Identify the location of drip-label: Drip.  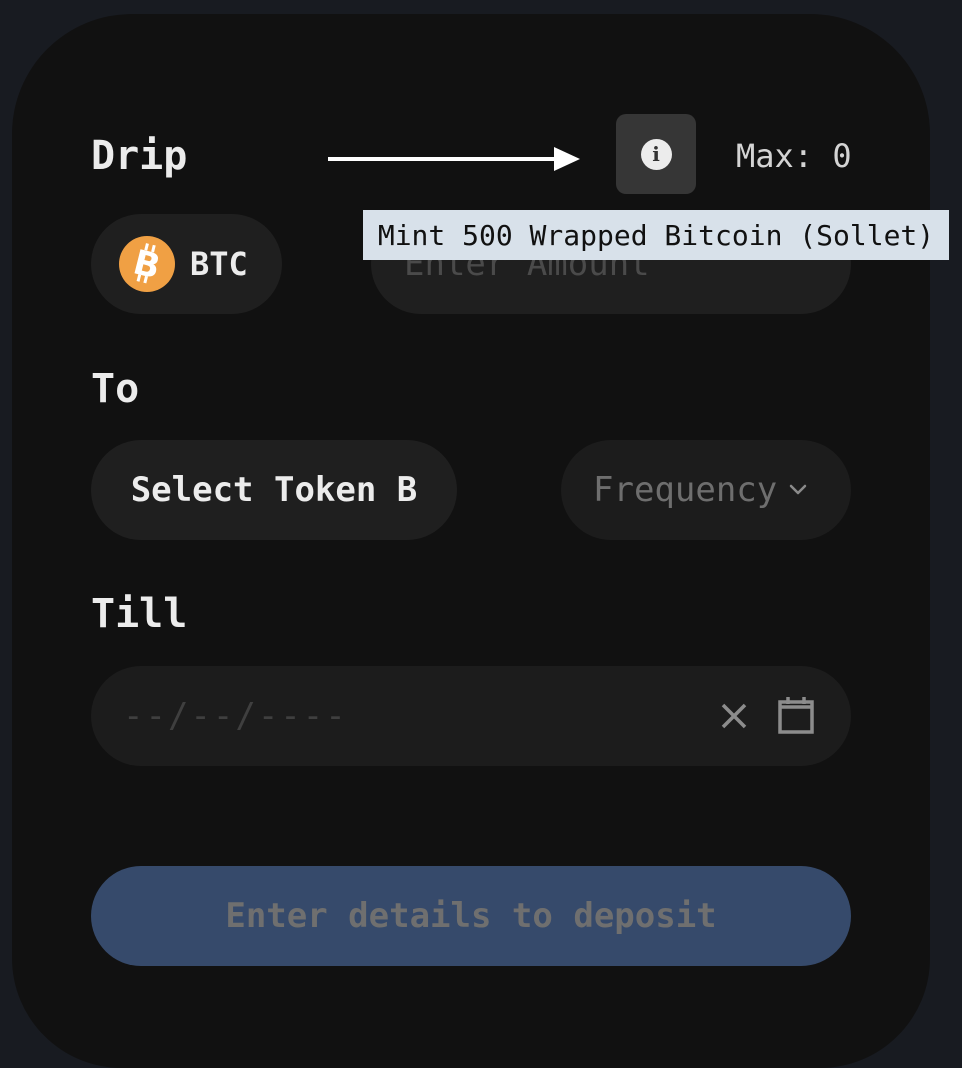
(139, 156).